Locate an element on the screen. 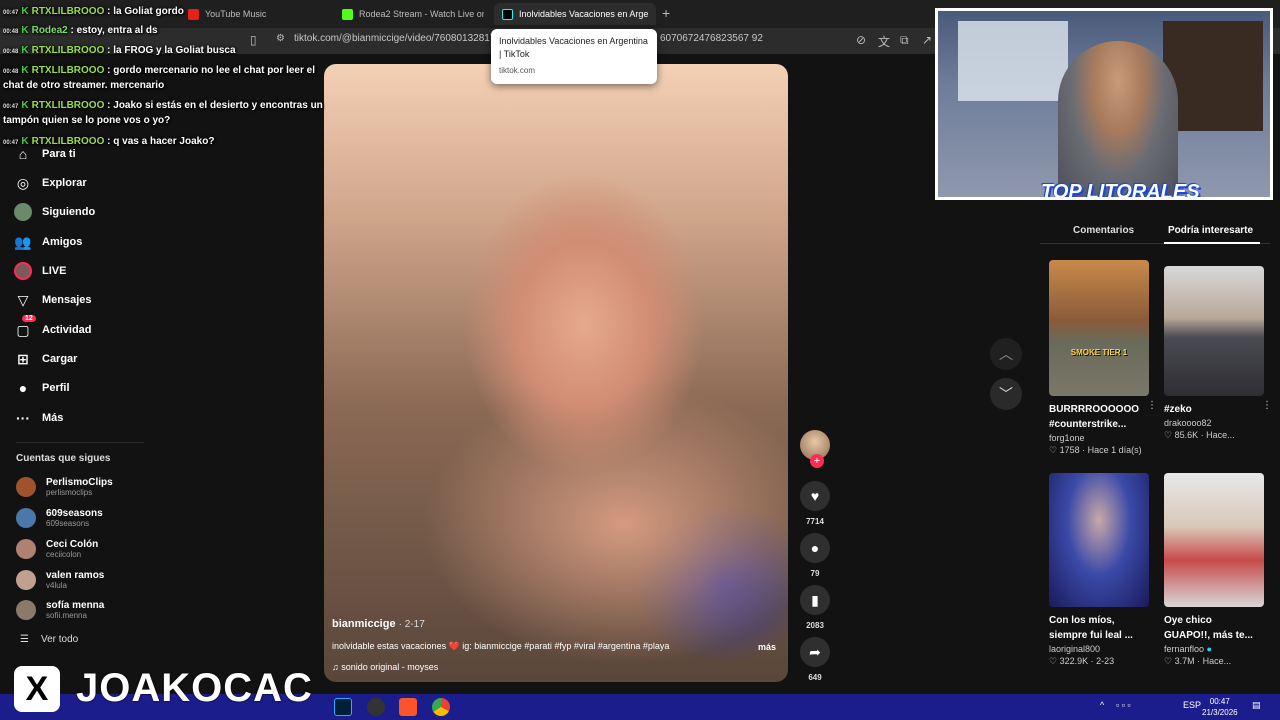 The height and width of the screenshot is (720, 1280). webcam-logo: TOP LITORALES is located at coordinates (1120, 190).